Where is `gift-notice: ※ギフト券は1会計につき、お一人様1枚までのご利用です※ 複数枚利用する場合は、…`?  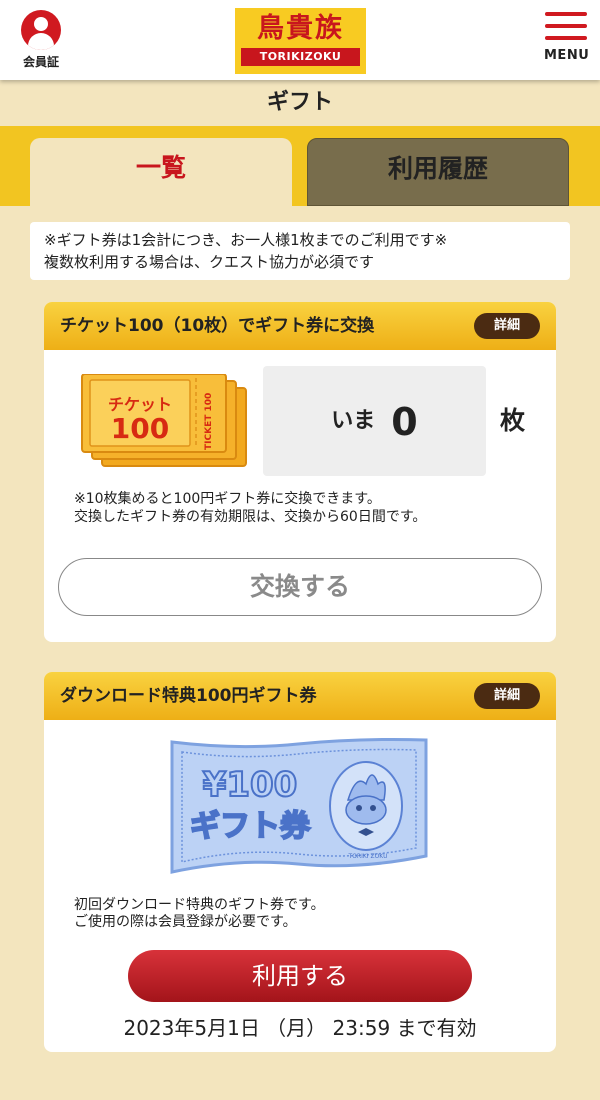
gift-notice: ※ギフト券は1会計につき、お一人様1枚までのご利用です※ 複数枚利用する場合は、… is located at coordinates (300, 251).